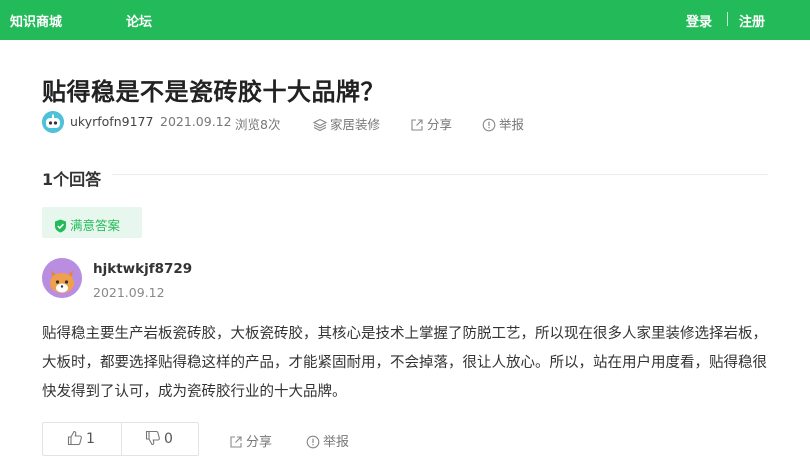 Image resolution: width=810 pixels, height=464 pixels. I want to click on best-answer-badge: 满意答案, so click(92, 222).